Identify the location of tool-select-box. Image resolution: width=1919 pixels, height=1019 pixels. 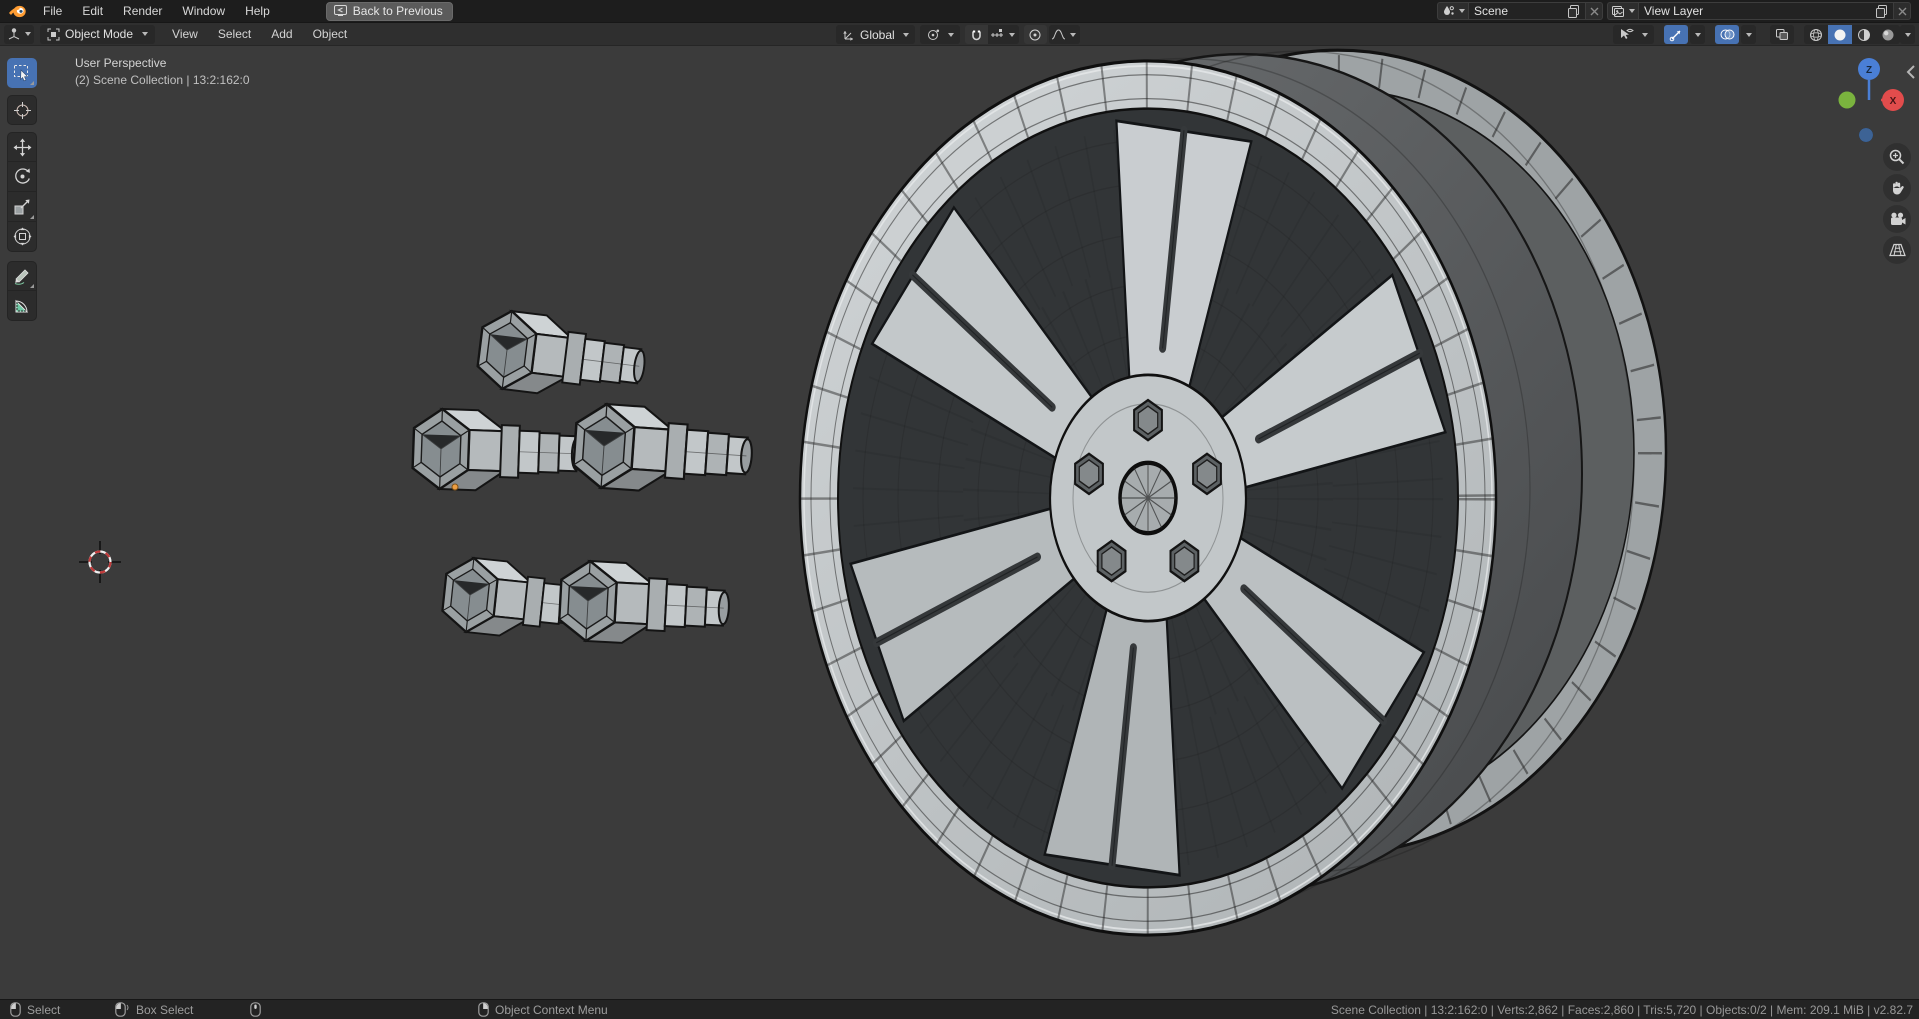
(22, 73).